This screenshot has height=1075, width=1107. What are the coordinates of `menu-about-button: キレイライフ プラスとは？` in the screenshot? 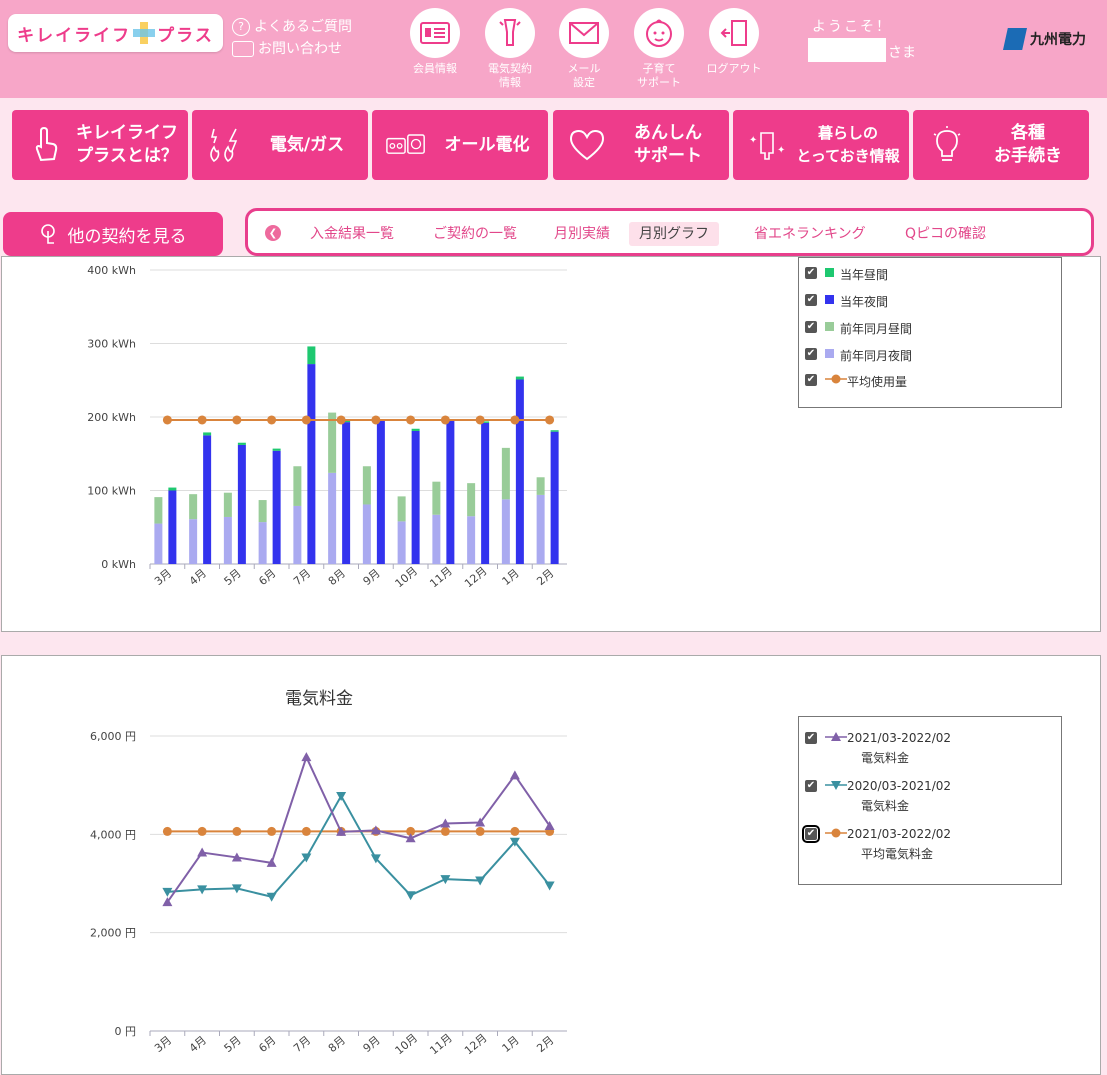 It's located at (100, 145).